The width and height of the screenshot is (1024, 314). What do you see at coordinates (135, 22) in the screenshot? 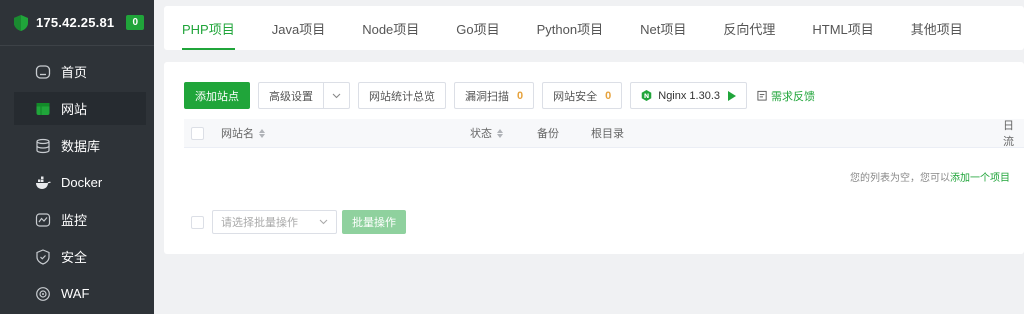
I see `server-badge: 0` at bounding box center [135, 22].